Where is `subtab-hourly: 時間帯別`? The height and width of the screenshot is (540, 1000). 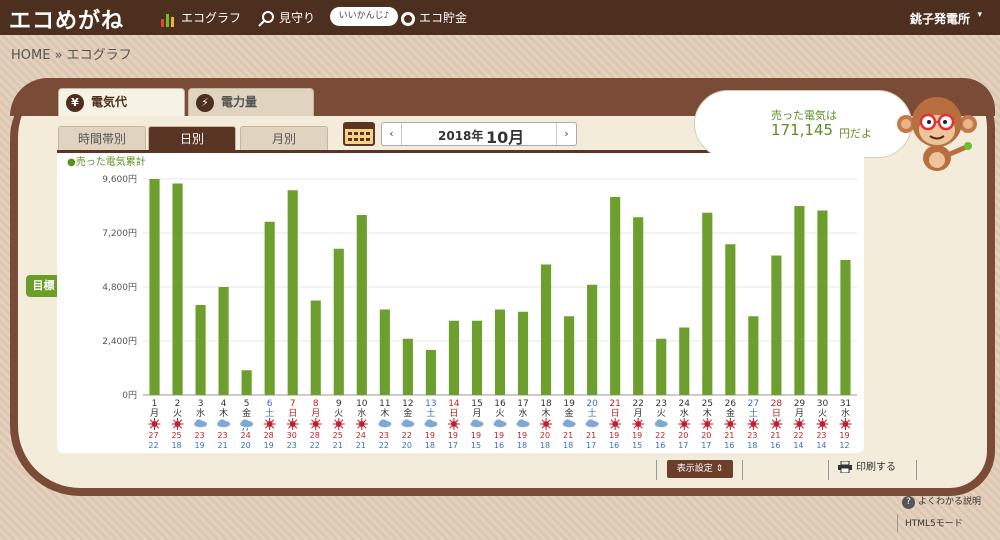
subtab-hourly: 時間帯別 is located at coordinates (102, 138).